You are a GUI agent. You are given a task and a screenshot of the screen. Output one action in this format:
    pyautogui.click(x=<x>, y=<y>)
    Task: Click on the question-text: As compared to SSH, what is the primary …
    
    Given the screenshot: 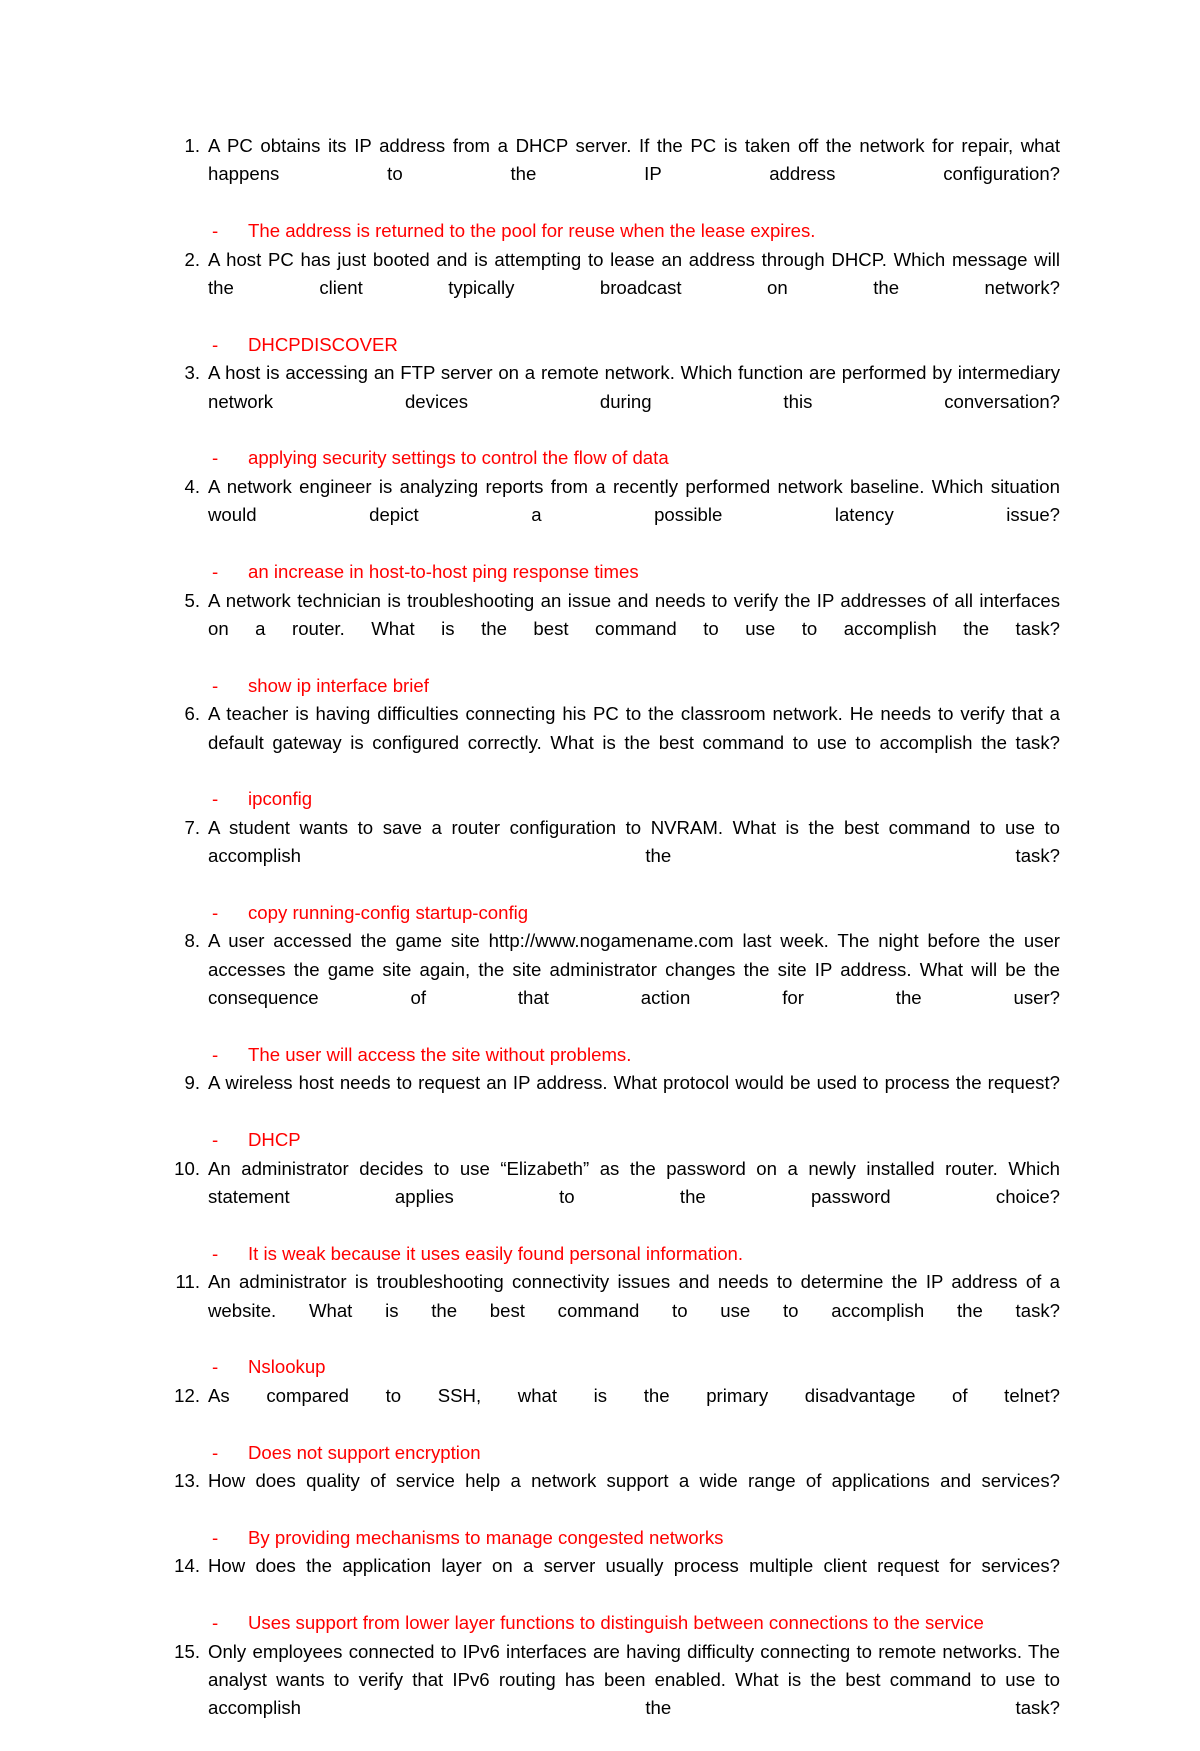 What is the action you would take?
    pyautogui.click(x=634, y=1395)
    